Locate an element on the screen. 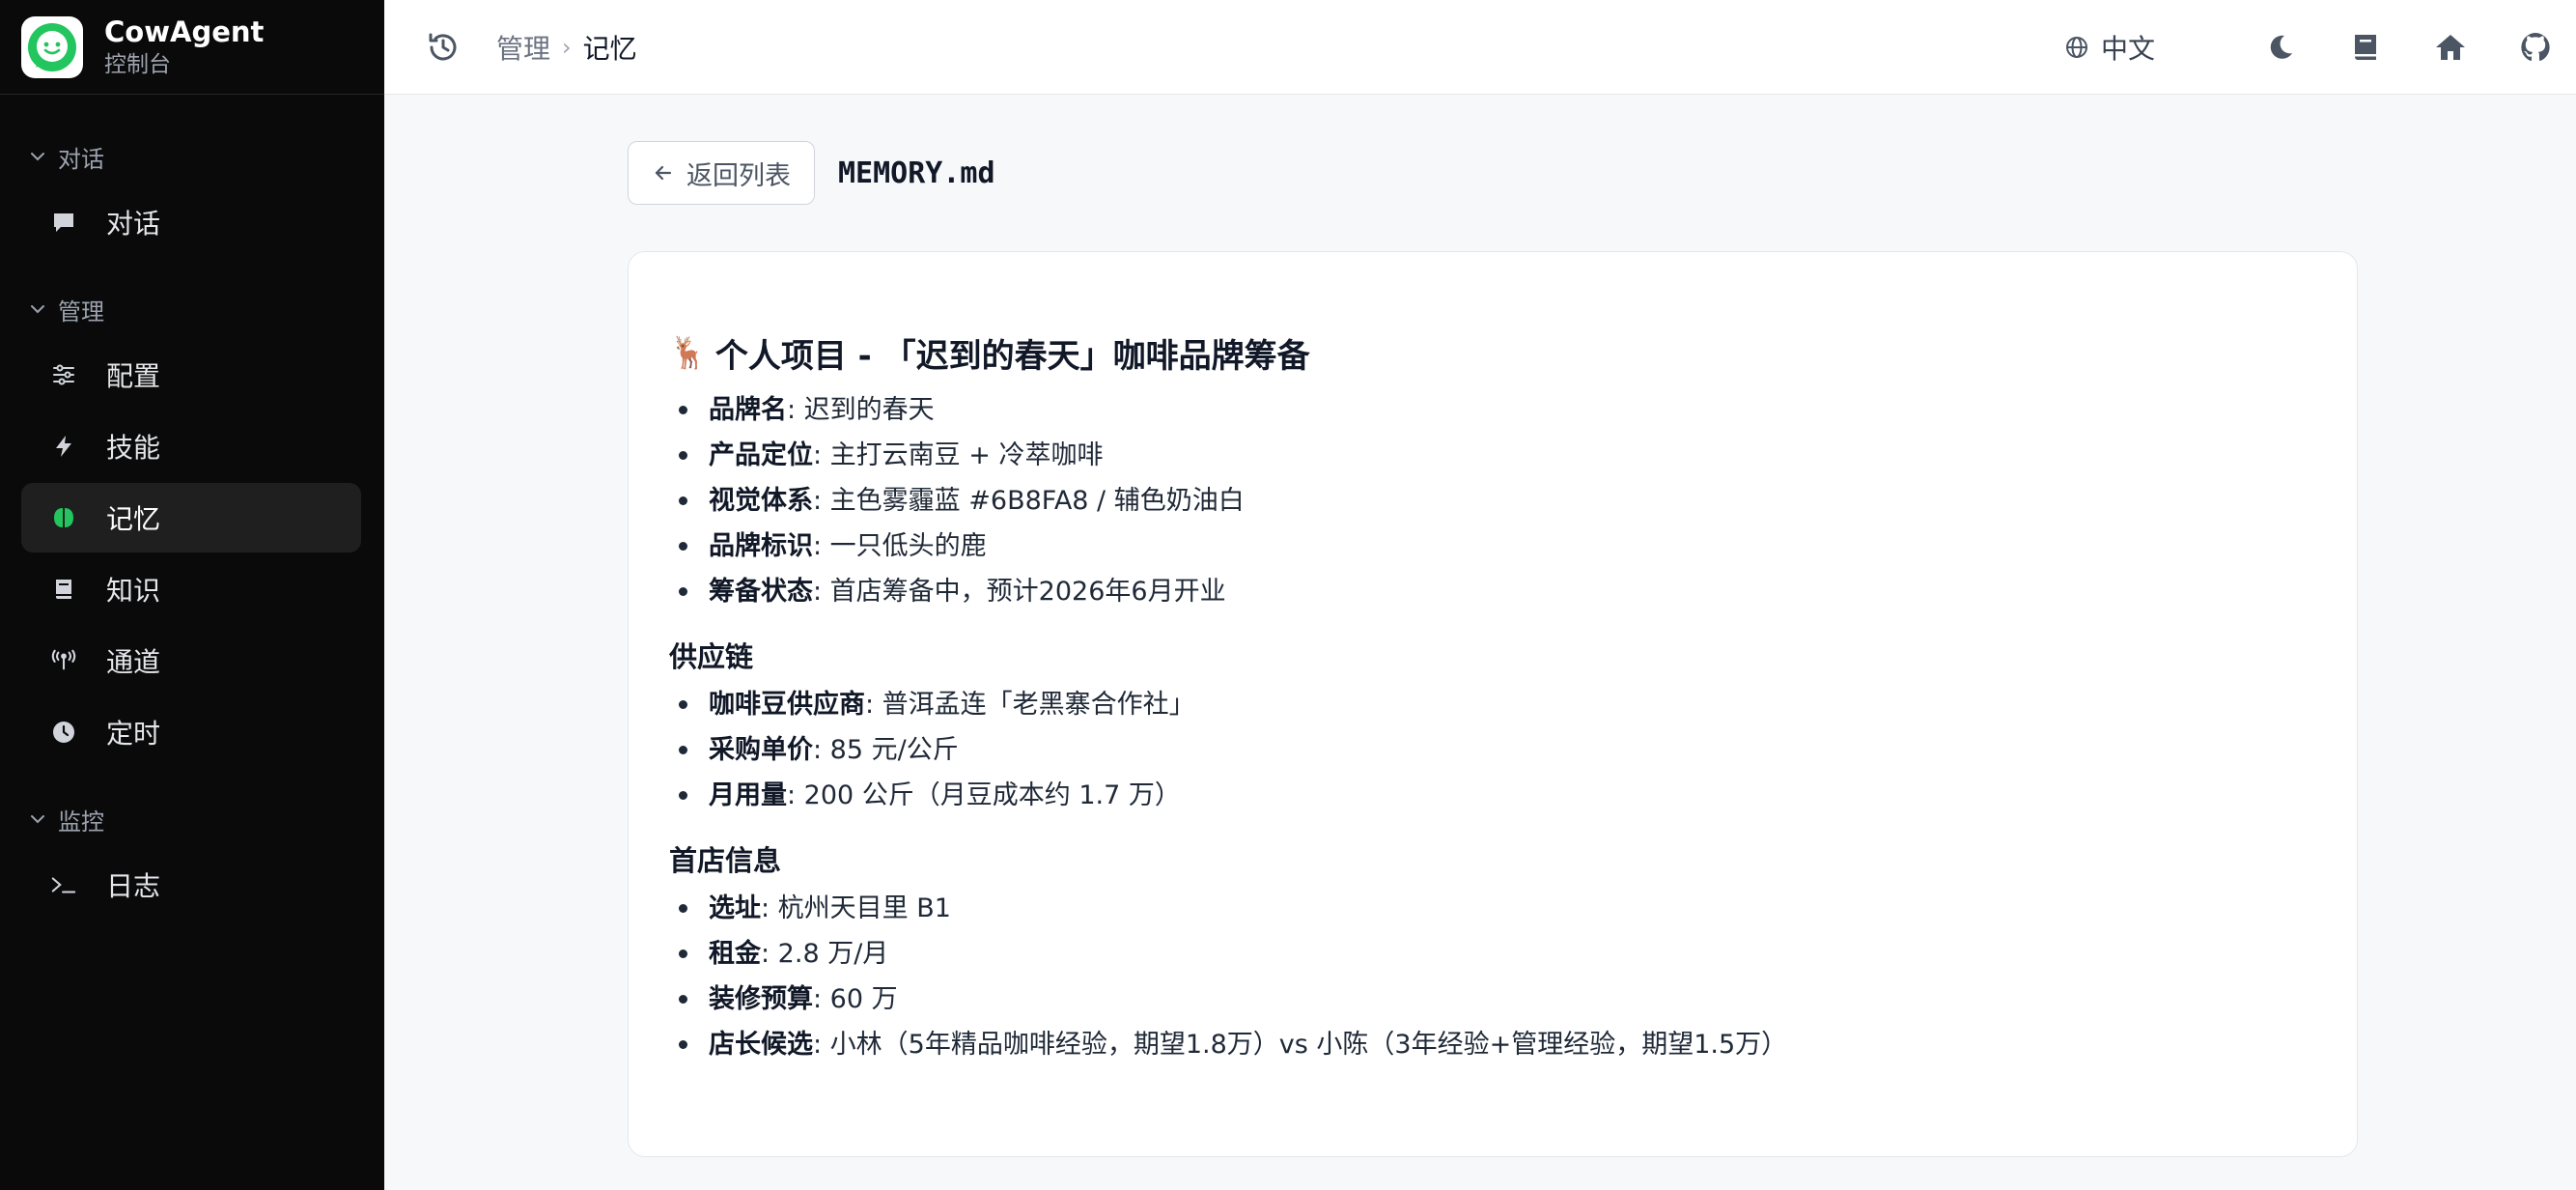  list-item: 筹备状态: 首店筹备中，预计2026年6月开业 is located at coordinates (1497, 592).